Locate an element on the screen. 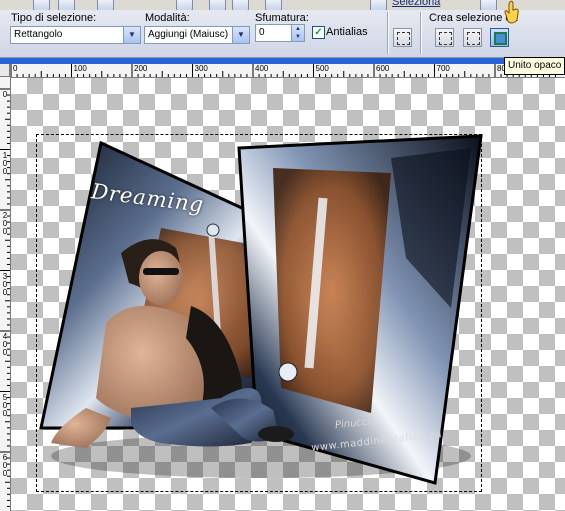 The image size is (565, 511). feather-value: 0 is located at coordinates (262, 32).